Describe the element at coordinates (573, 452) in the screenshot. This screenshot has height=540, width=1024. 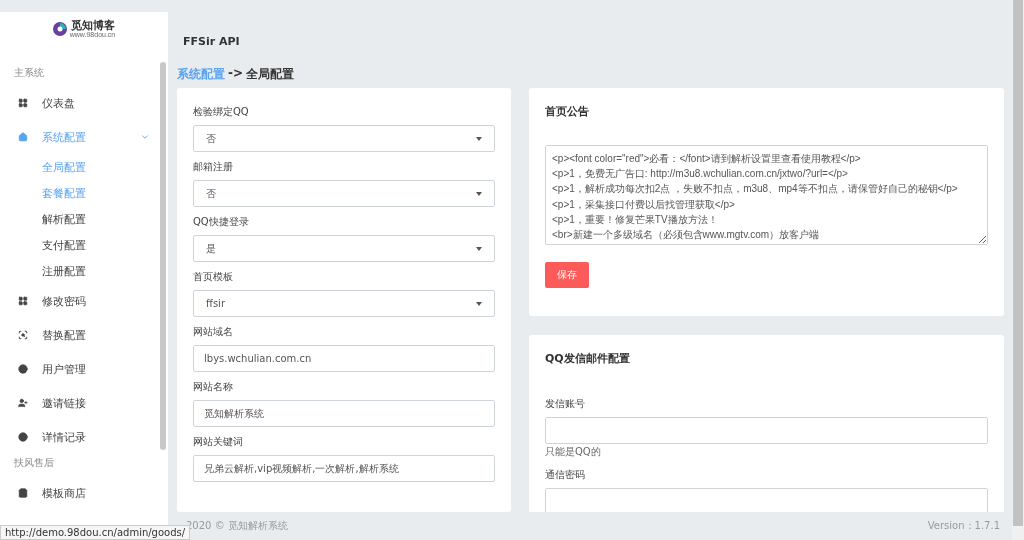
I see `help-text: 只能是QQ的` at that location.